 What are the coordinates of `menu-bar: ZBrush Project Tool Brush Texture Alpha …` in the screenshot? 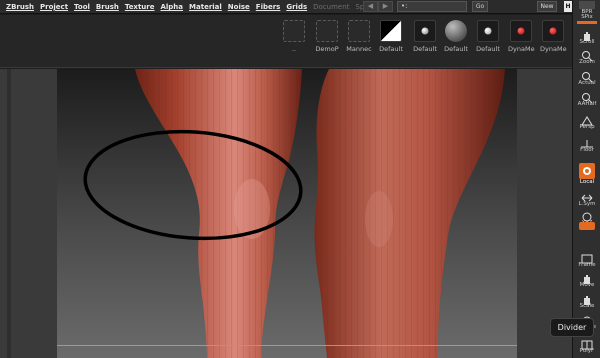 It's located at (286, 7).